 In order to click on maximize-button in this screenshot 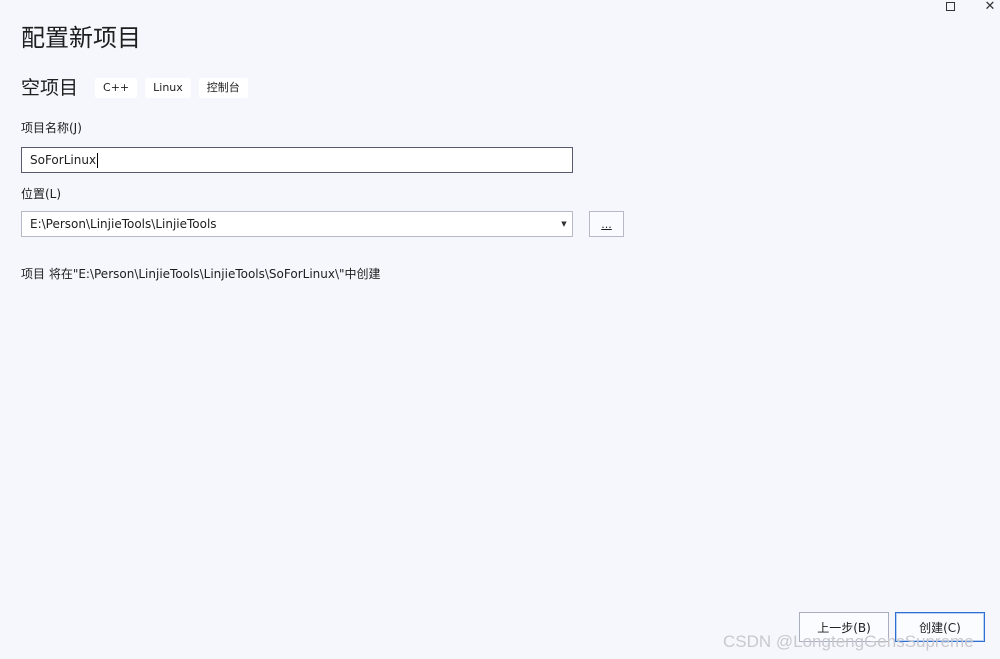, I will do `click(950, 8)`.